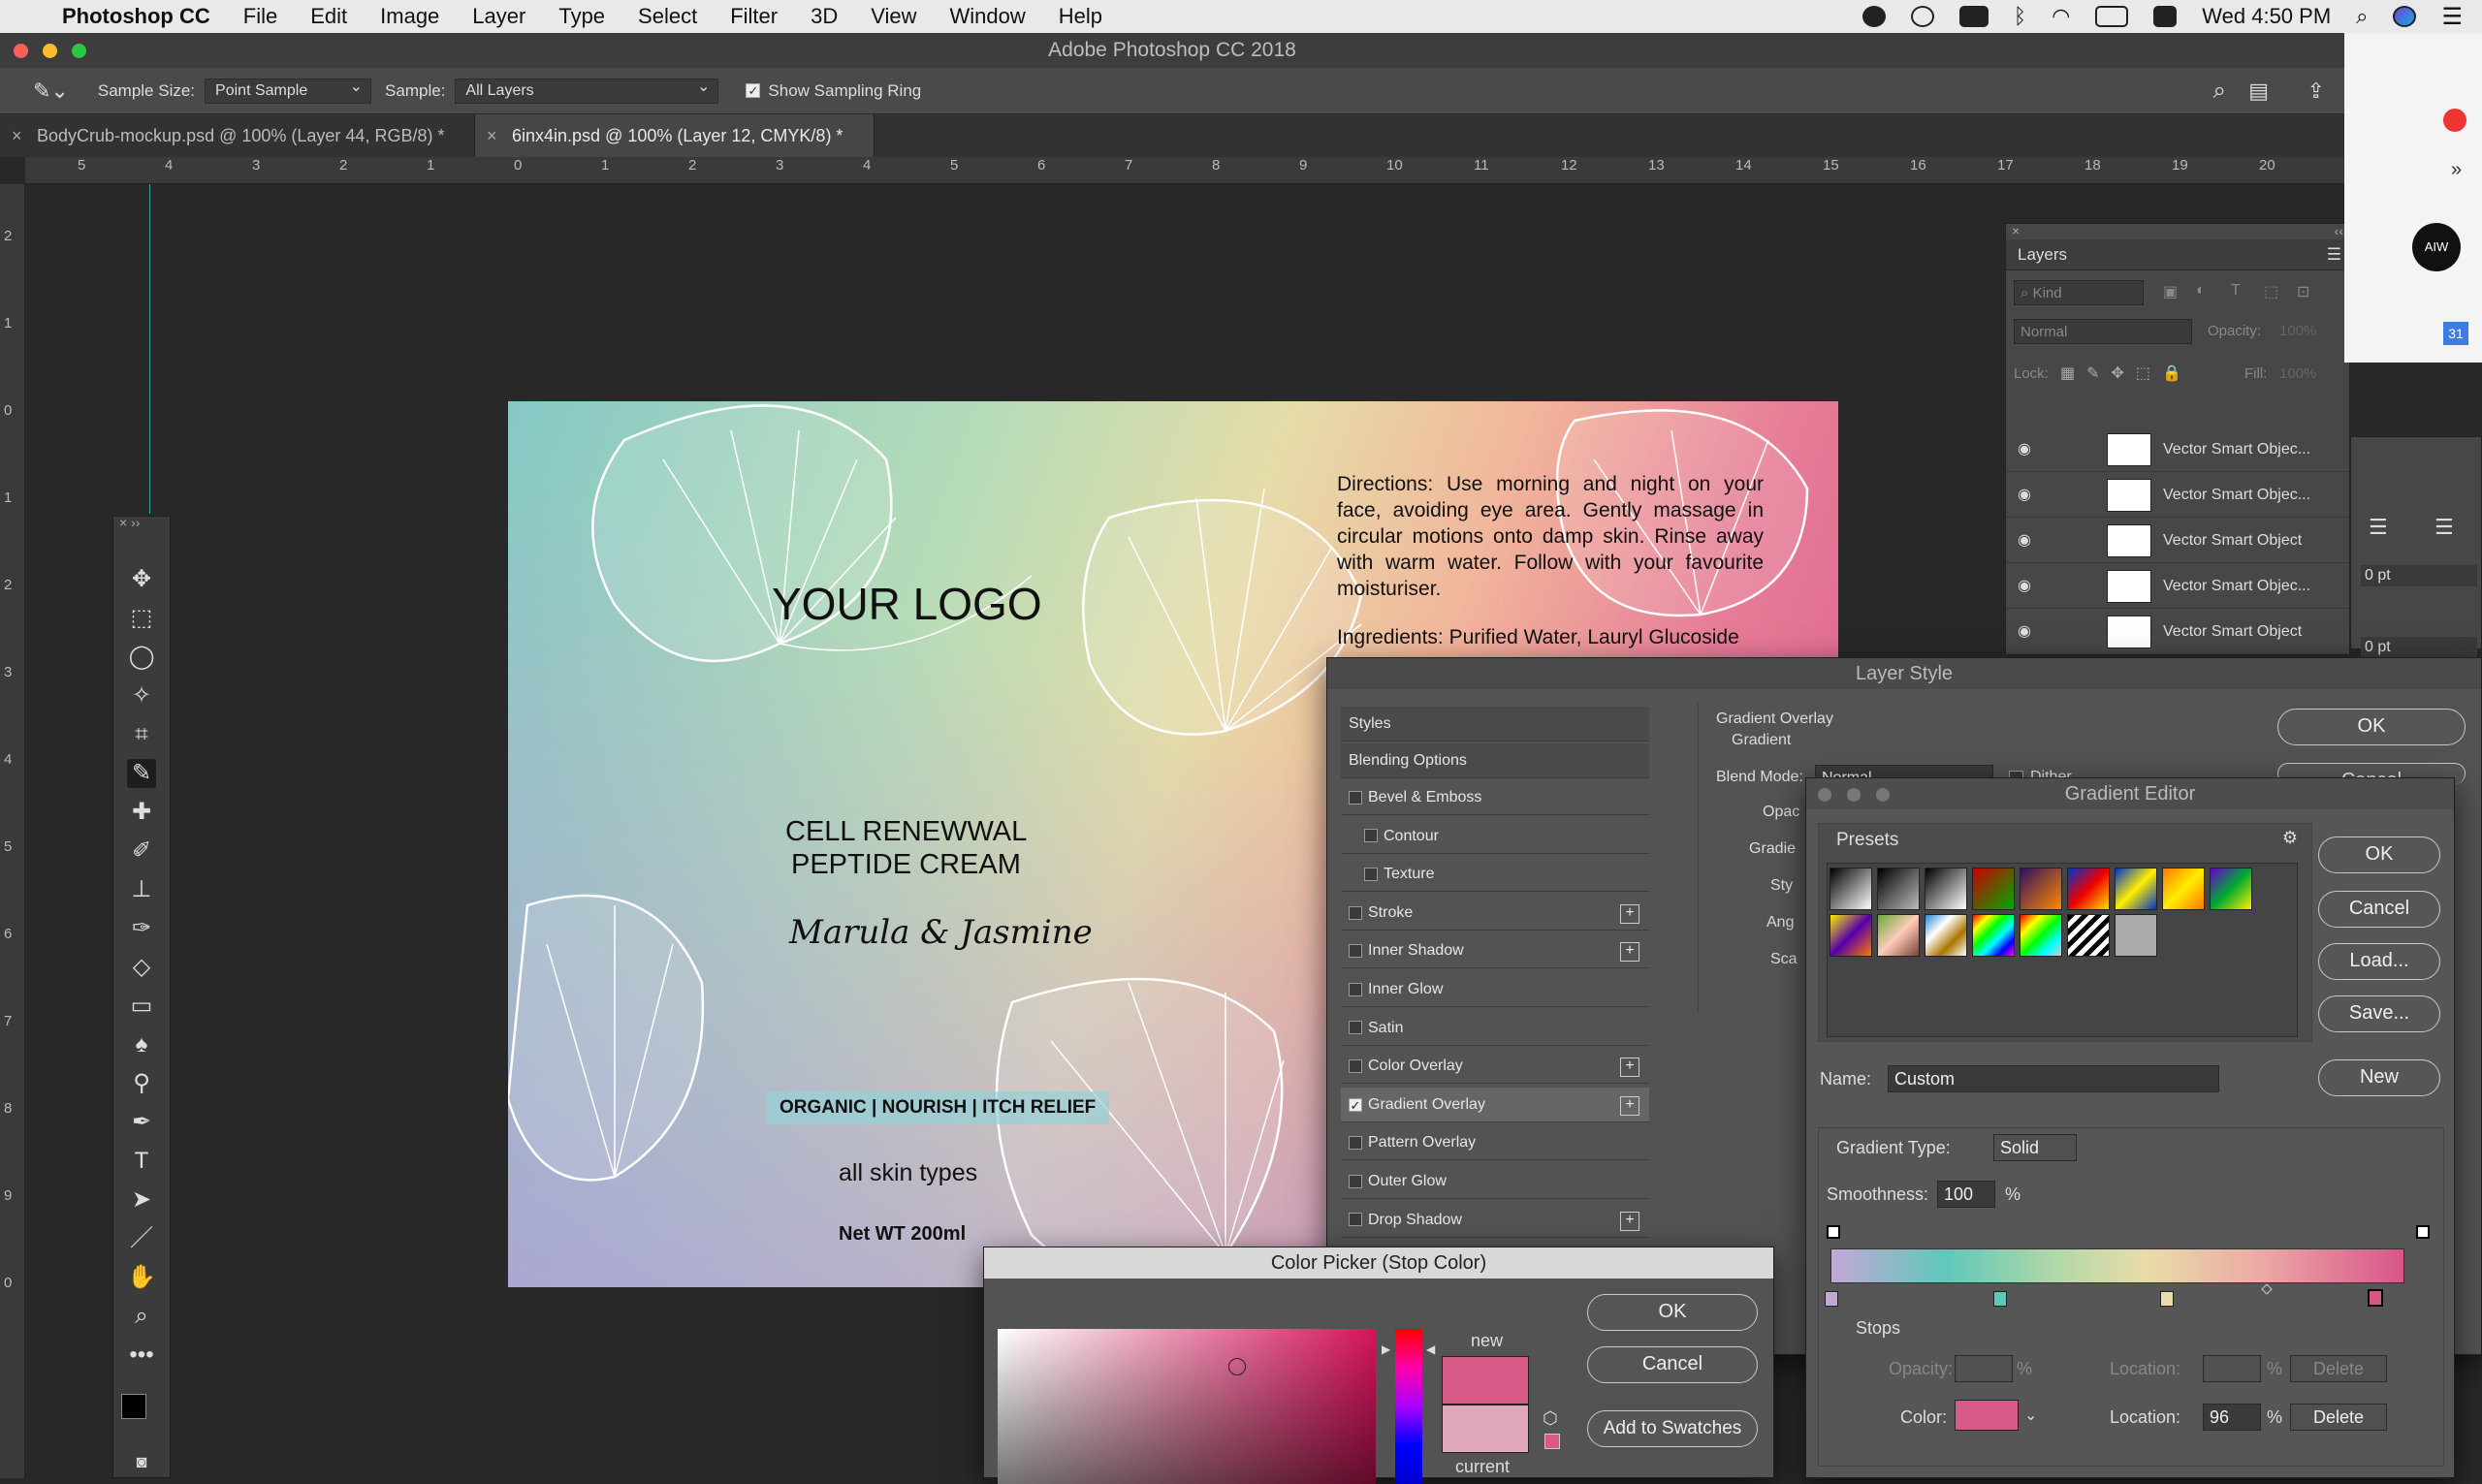 Image resolution: width=2482 pixels, height=1484 pixels. What do you see at coordinates (1946, 935) in the screenshot?
I see `preset-chrome` at bounding box center [1946, 935].